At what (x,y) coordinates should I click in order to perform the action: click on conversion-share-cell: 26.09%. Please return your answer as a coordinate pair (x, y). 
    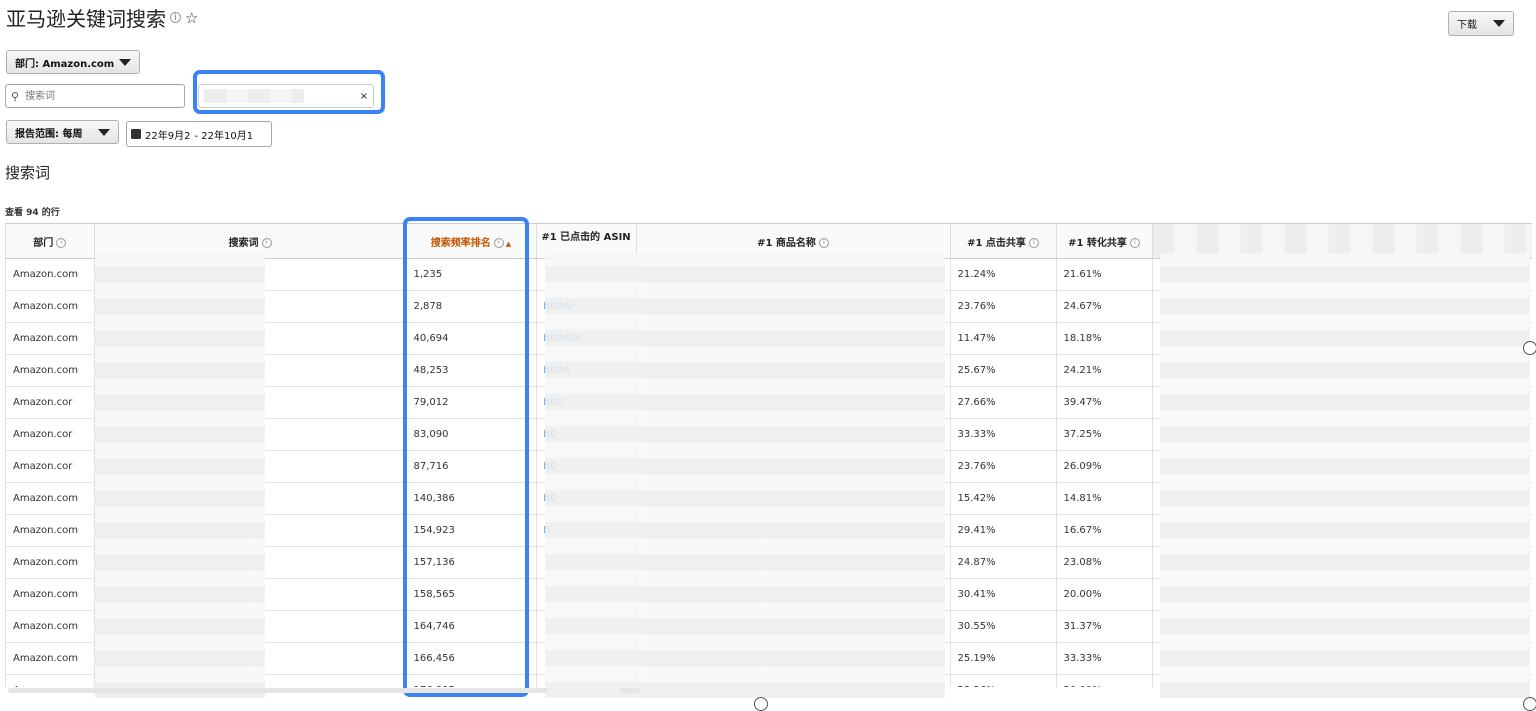
    Looking at the image, I should click on (1104, 466).